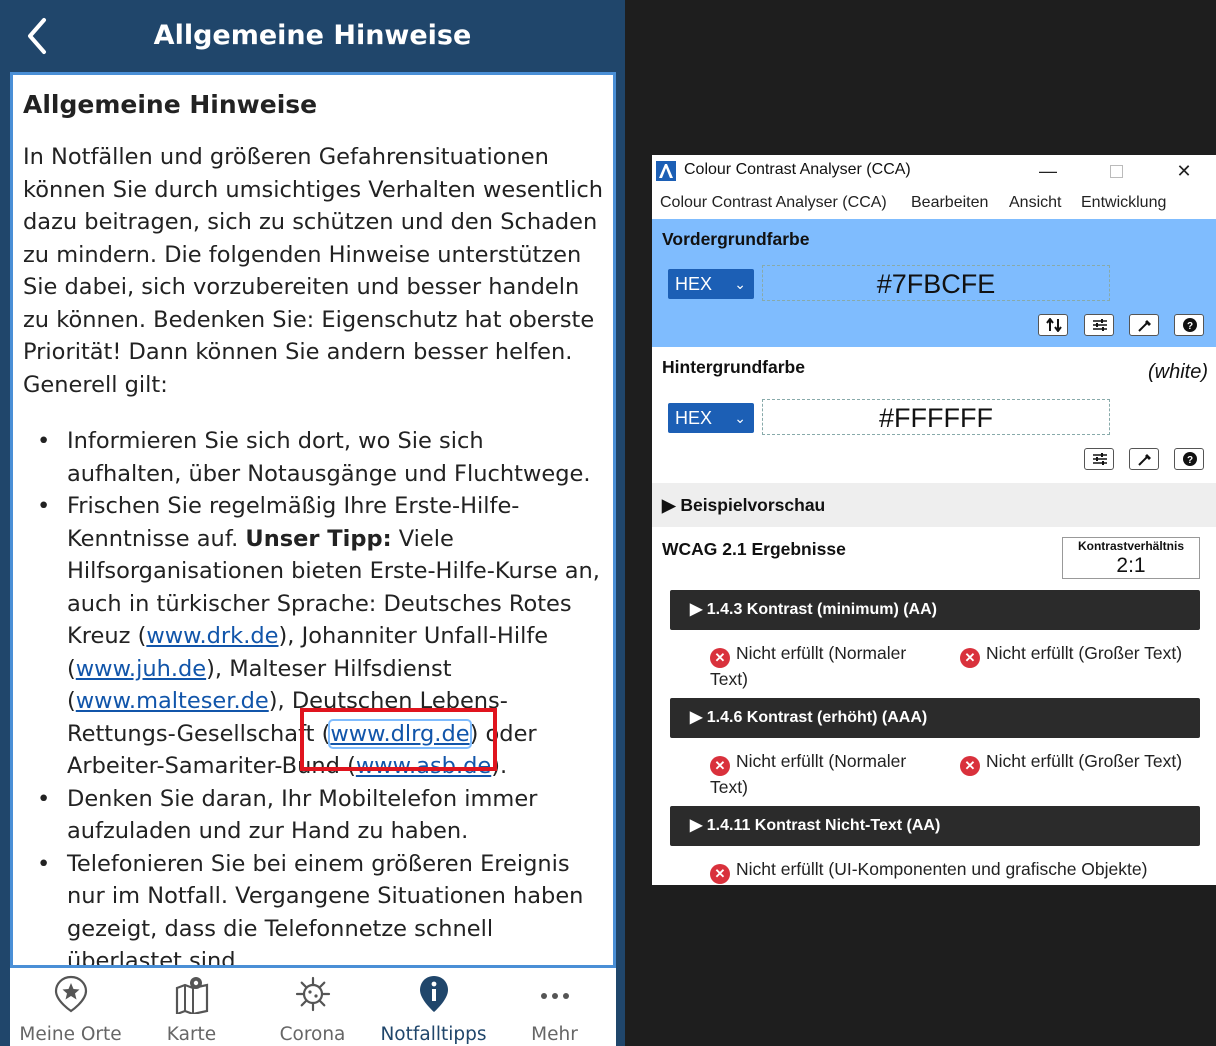 This screenshot has height=1046, width=1216. What do you see at coordinates (740, 418) in the screenshot?
I see `chevron-down-icon: ⌄` at bounding box center [740, 418].